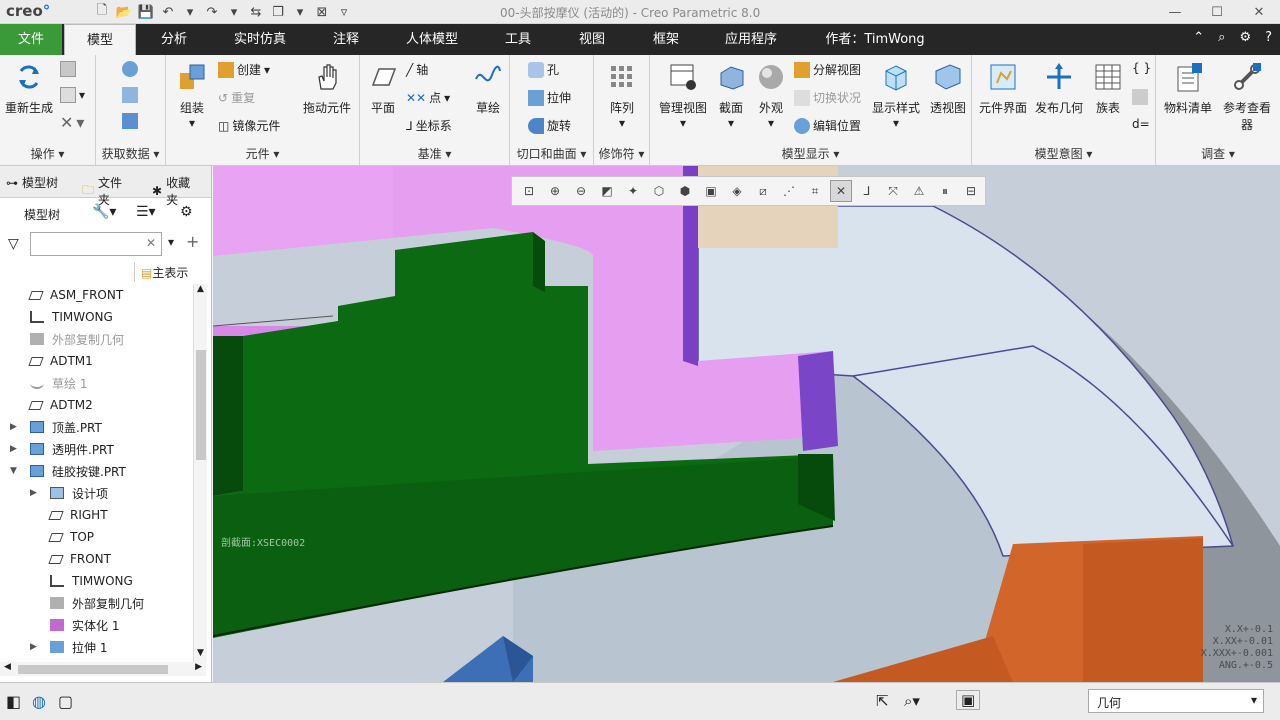  Describe the element at coordinates (622, 95) in the screenshot. I see `pattern-button: 阵列 ▾` at that location.